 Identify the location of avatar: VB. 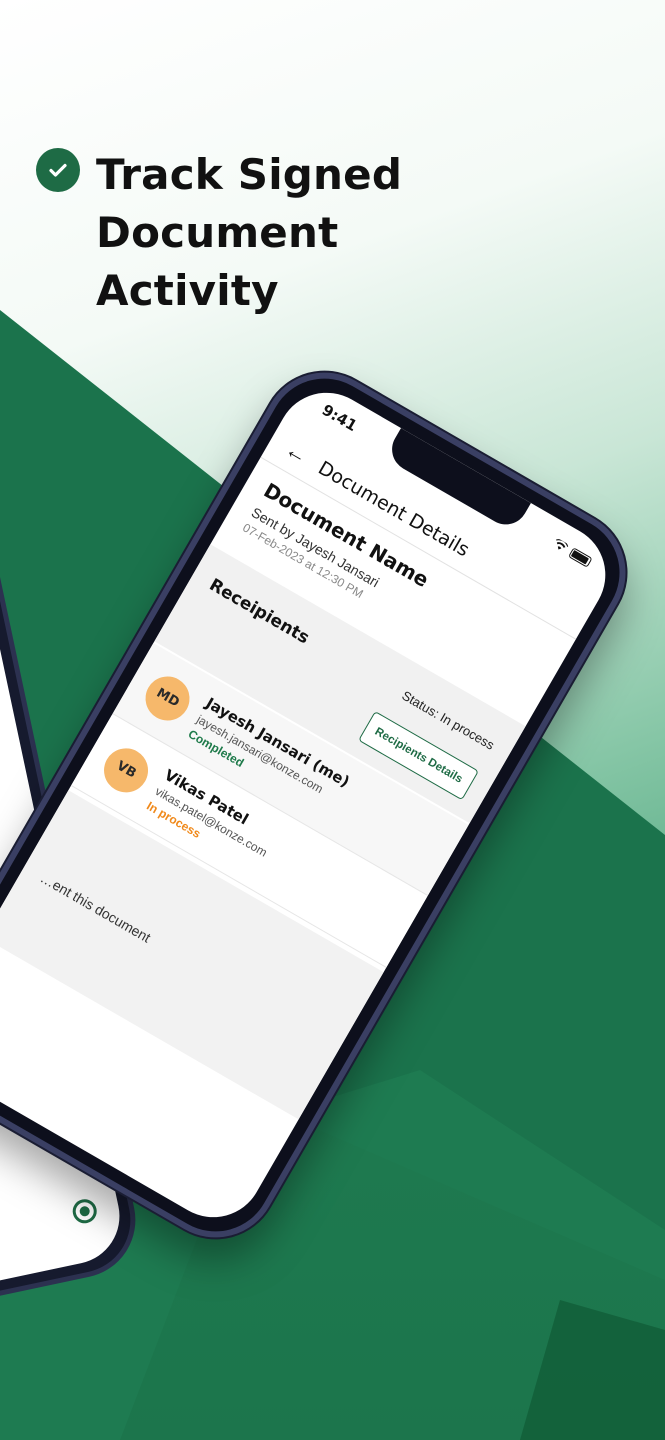
(126, 769).